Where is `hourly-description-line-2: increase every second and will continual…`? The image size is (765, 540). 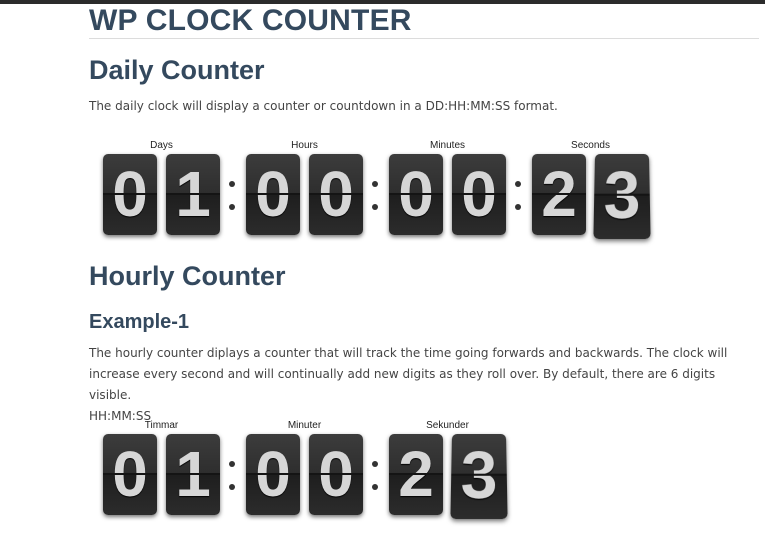
hourly-description-line-2: increase every second and will continual… is located at coordinates (402, 384).